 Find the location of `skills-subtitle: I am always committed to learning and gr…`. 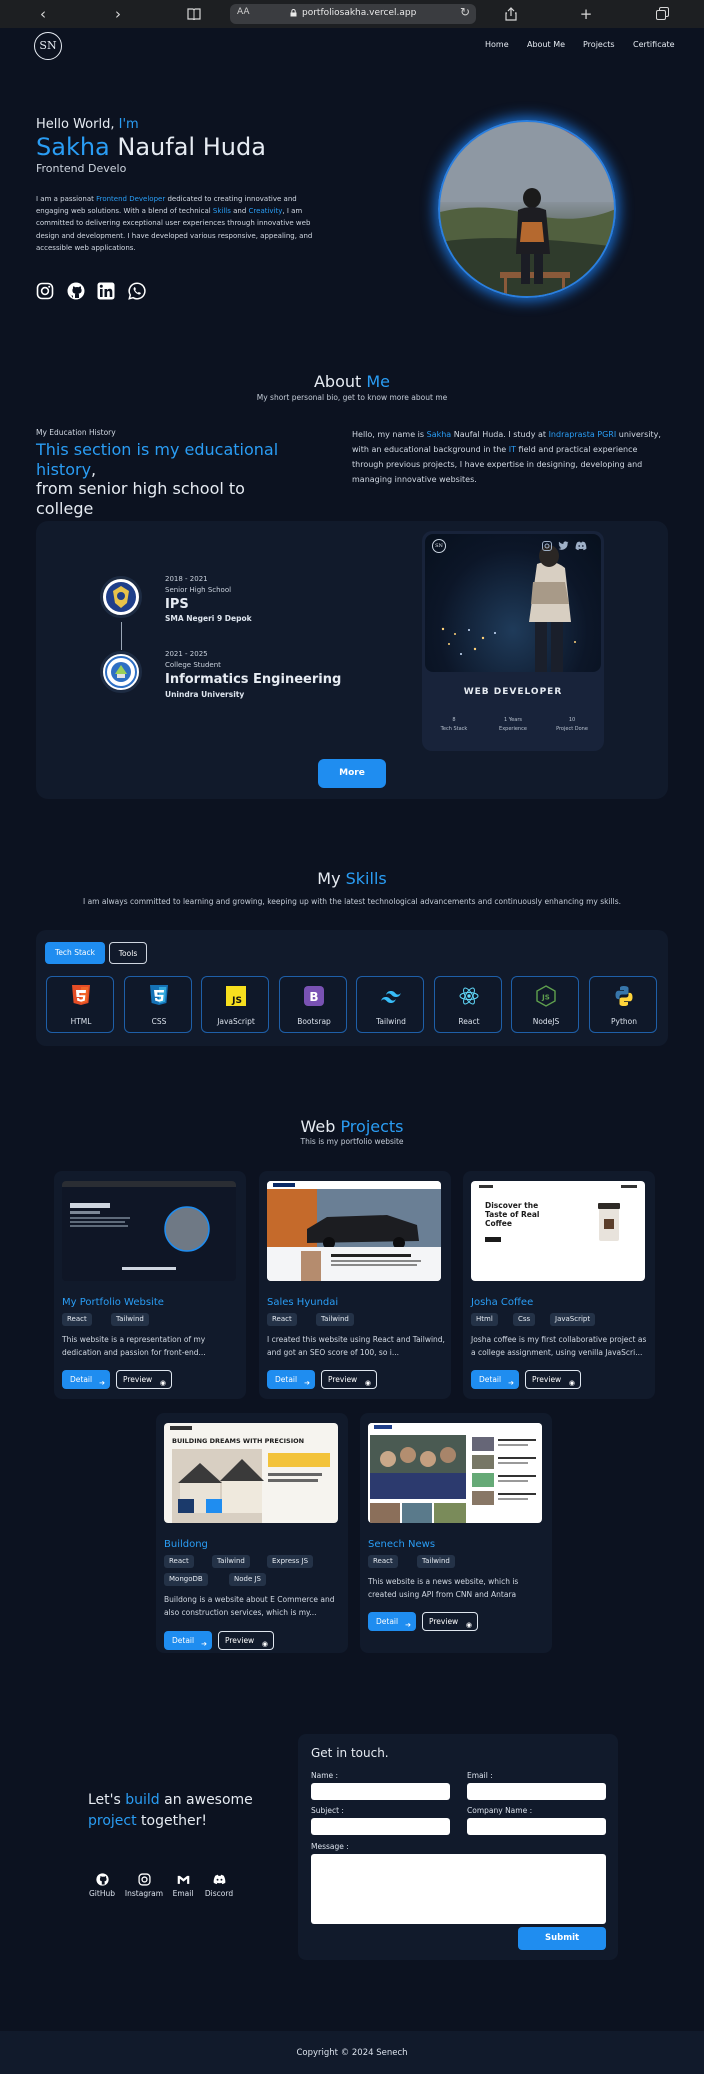

skills-subtitle: I am always committed to learning and gr… is located at coordinates (352, 901).